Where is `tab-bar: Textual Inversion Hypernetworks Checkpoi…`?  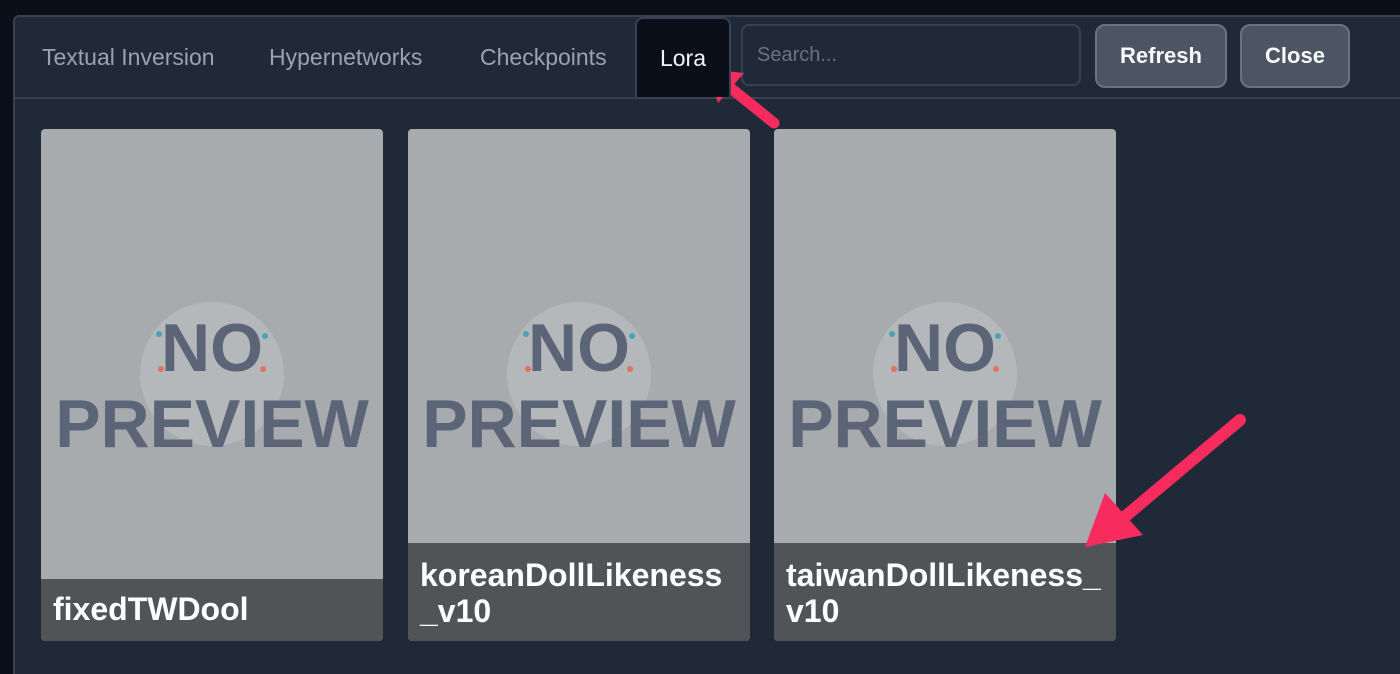
tab-bar: Textual Inversion Hypernetworks Checkpoi… is located at coordinates (707, 58).